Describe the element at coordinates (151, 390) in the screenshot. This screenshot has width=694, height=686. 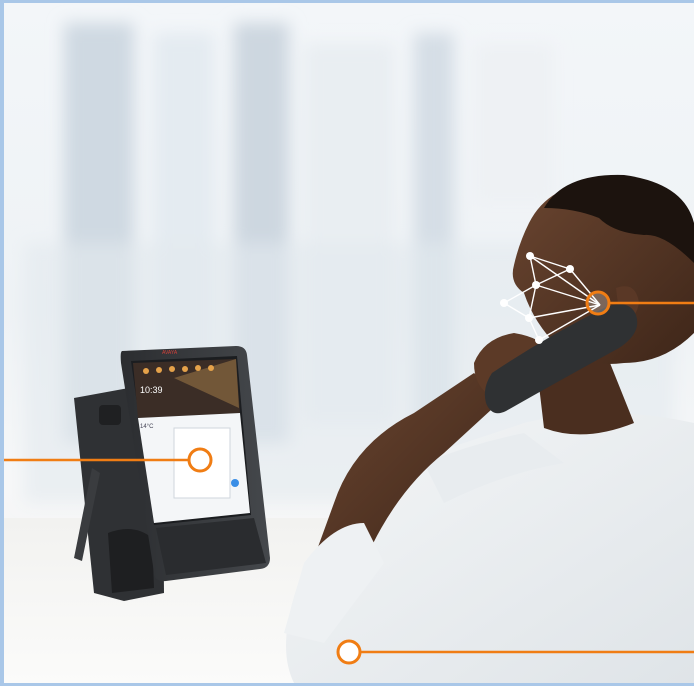
I see `device-time: 10:39` at that location.